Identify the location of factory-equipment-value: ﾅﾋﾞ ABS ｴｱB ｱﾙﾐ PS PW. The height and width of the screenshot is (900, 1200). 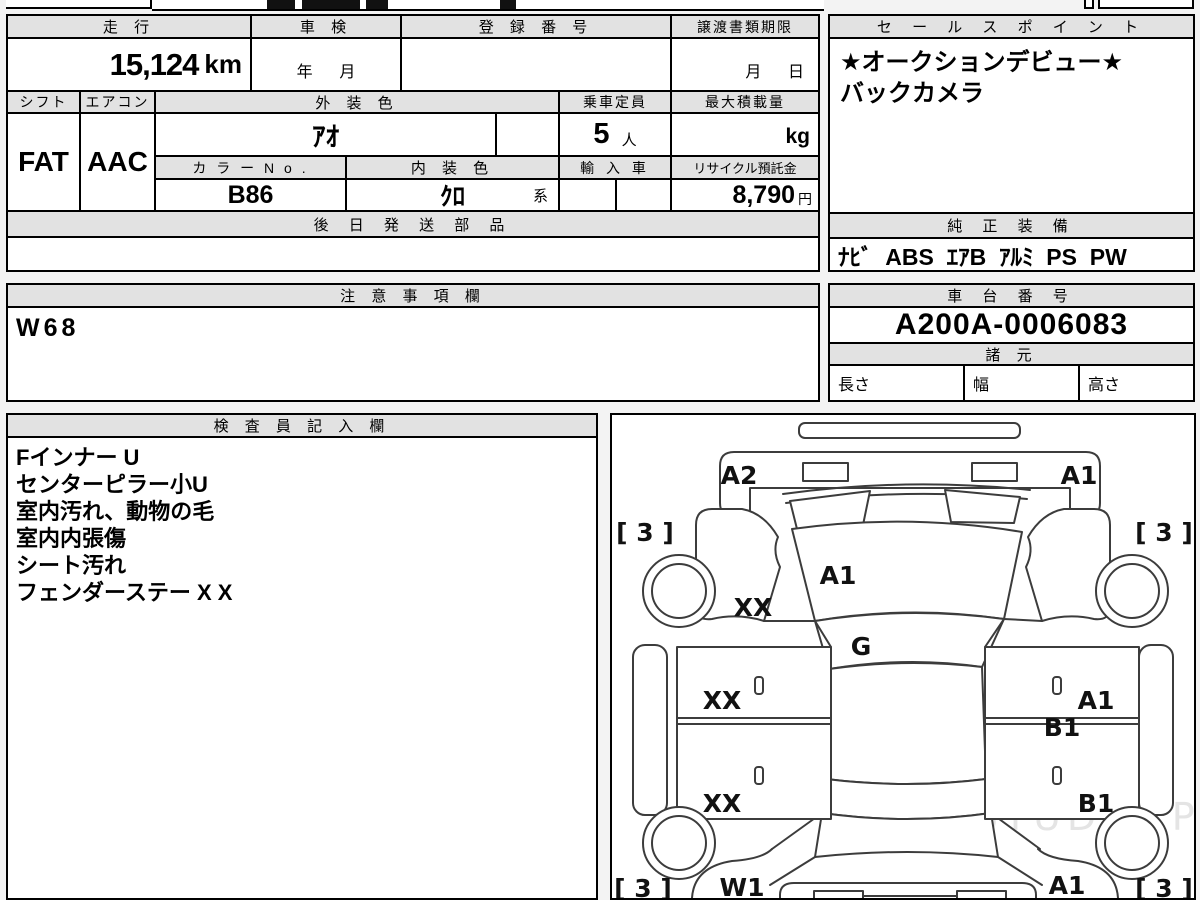
(1011, 254).